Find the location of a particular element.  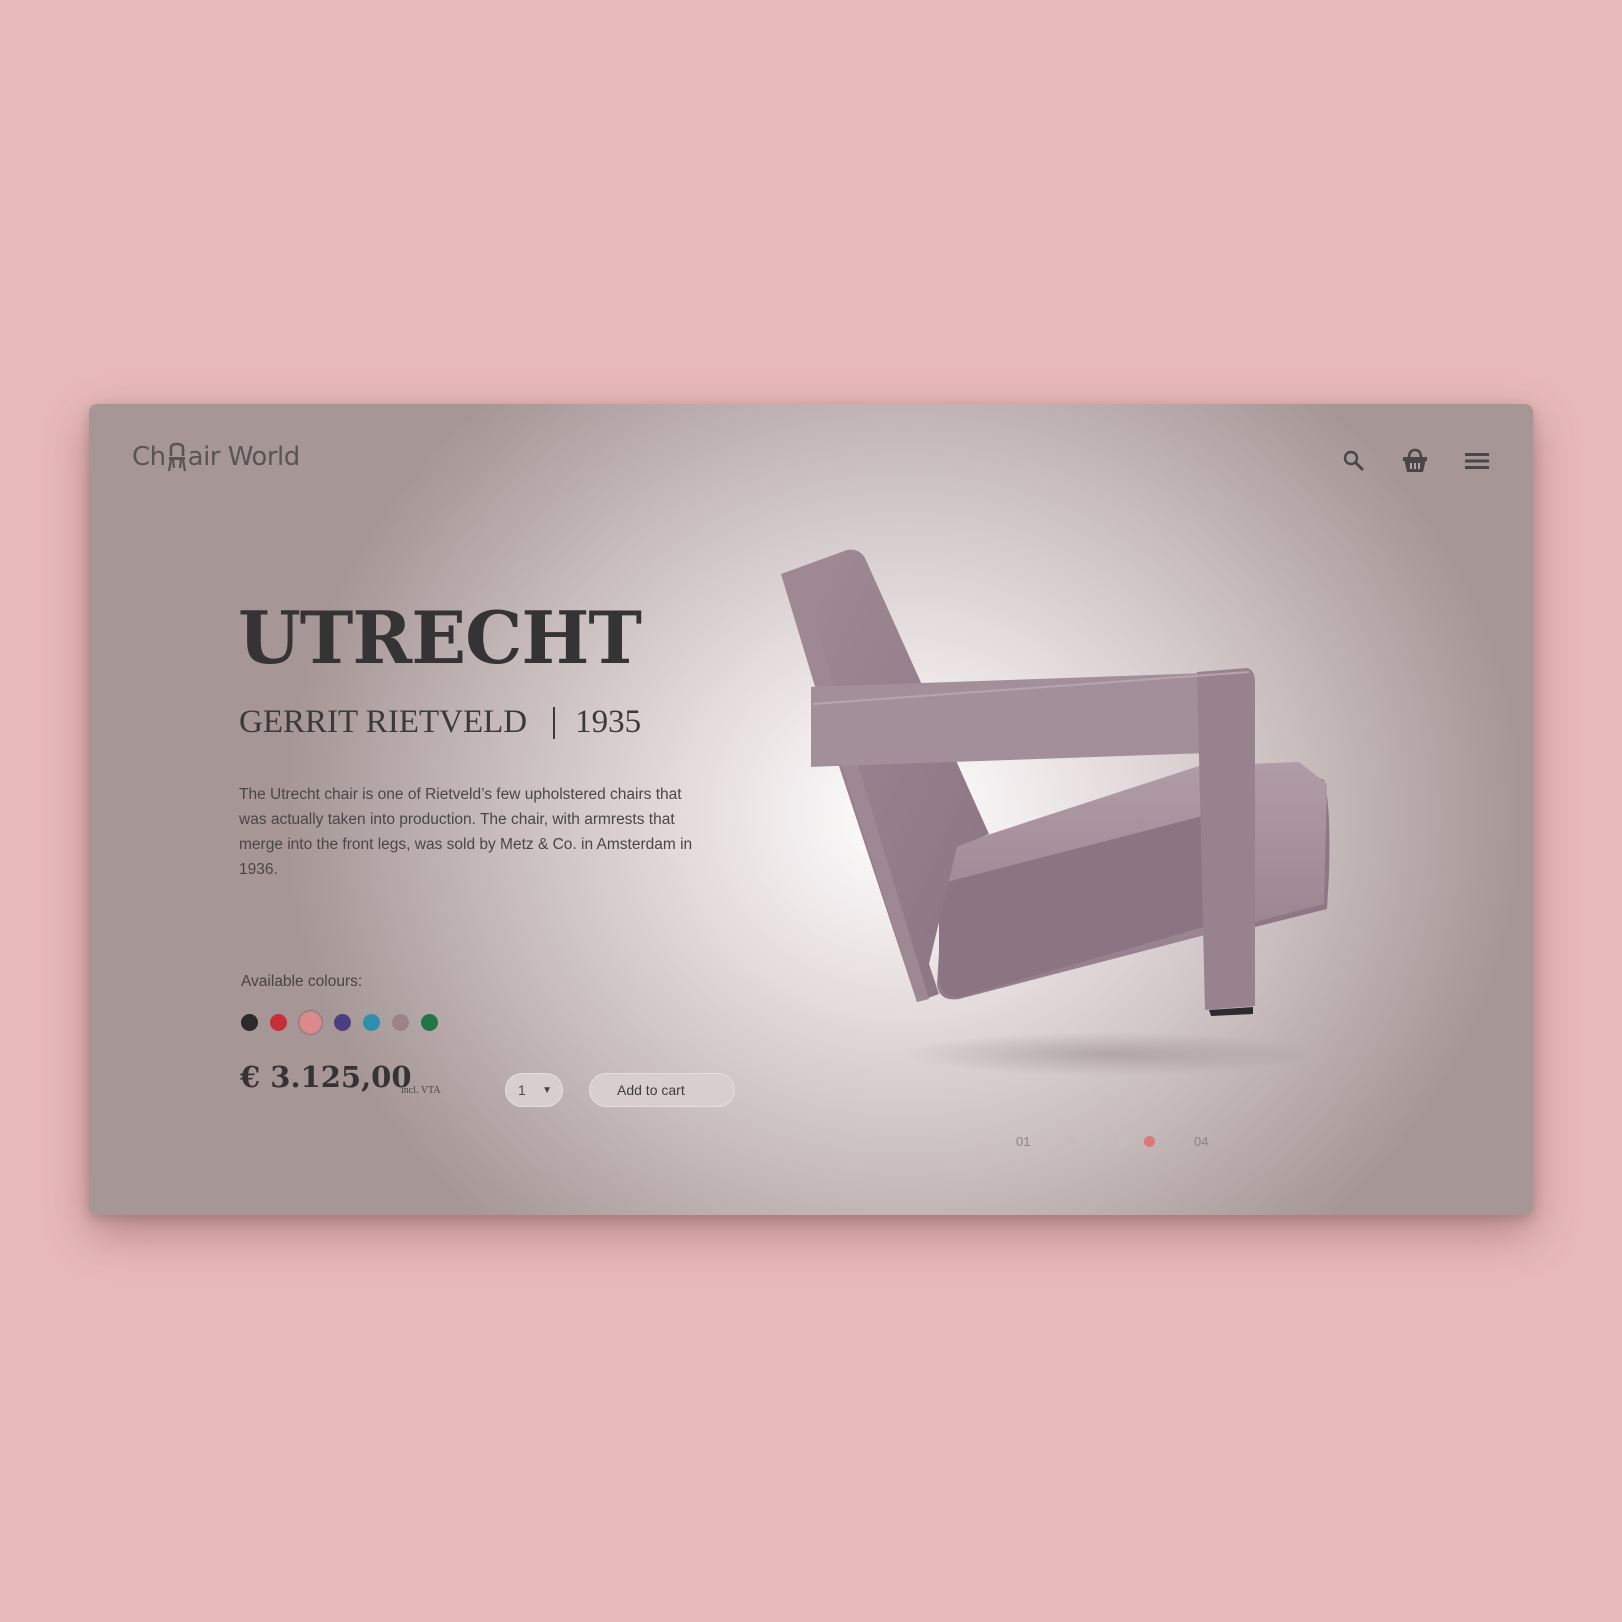

logo-text-end: air World is located at coordinates (244, 457).